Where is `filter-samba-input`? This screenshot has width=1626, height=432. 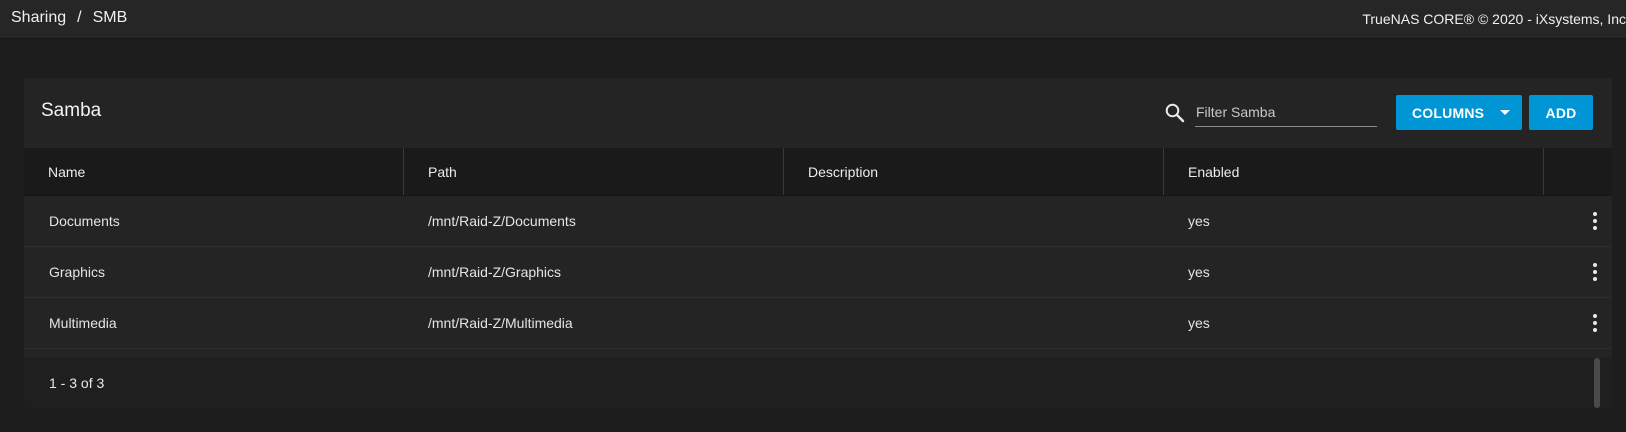 filter-samba-input is located at coordinates (1286, 112).